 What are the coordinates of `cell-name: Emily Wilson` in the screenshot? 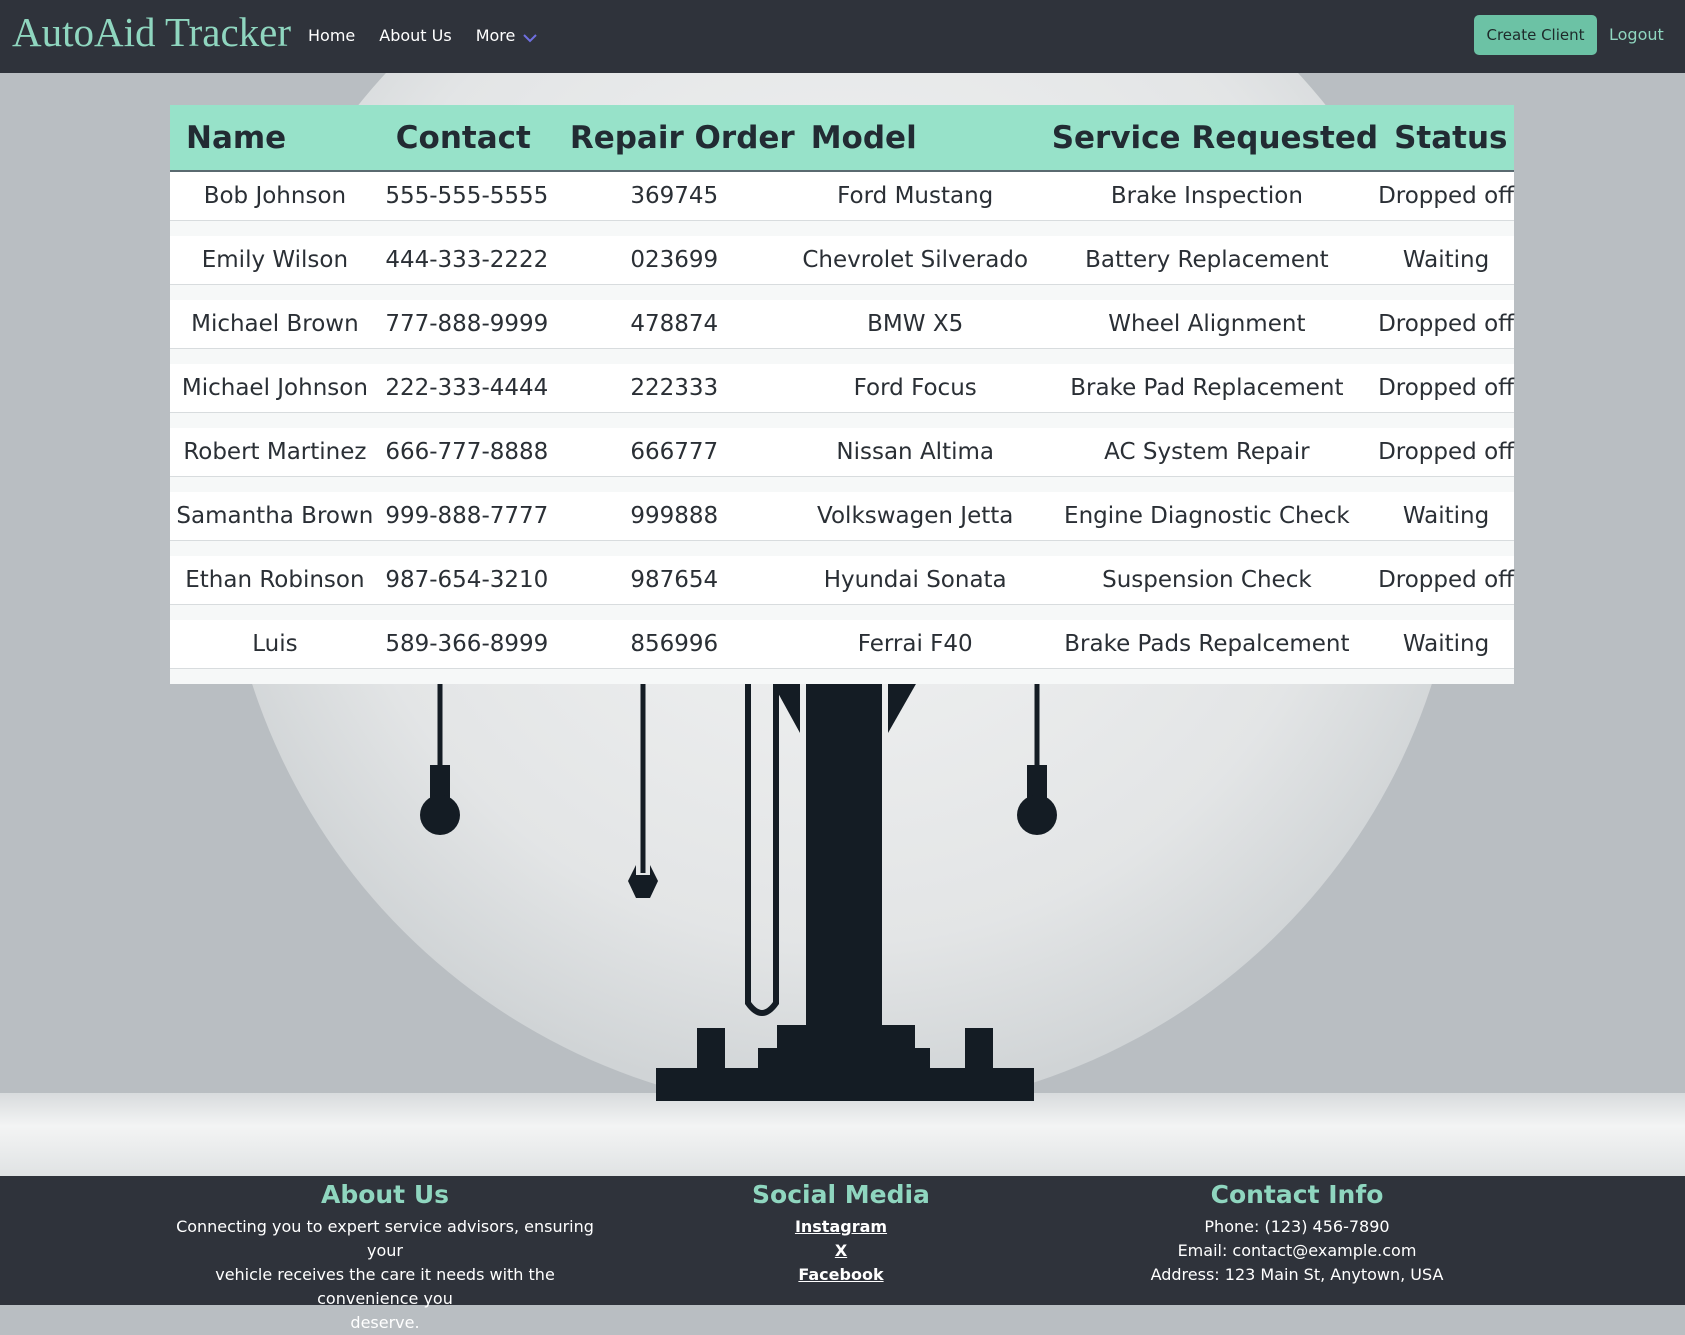 It's located at (275, 260).